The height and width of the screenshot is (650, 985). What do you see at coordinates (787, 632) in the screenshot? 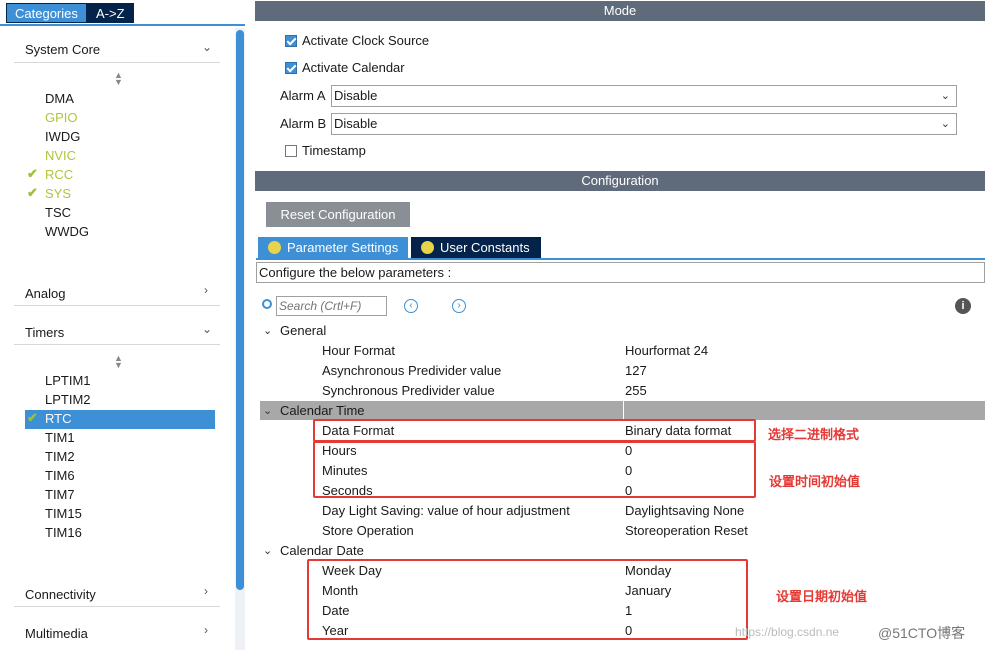
I see `watermark-left: https://blog.csdn.ne` at bounding box center [787, 632].